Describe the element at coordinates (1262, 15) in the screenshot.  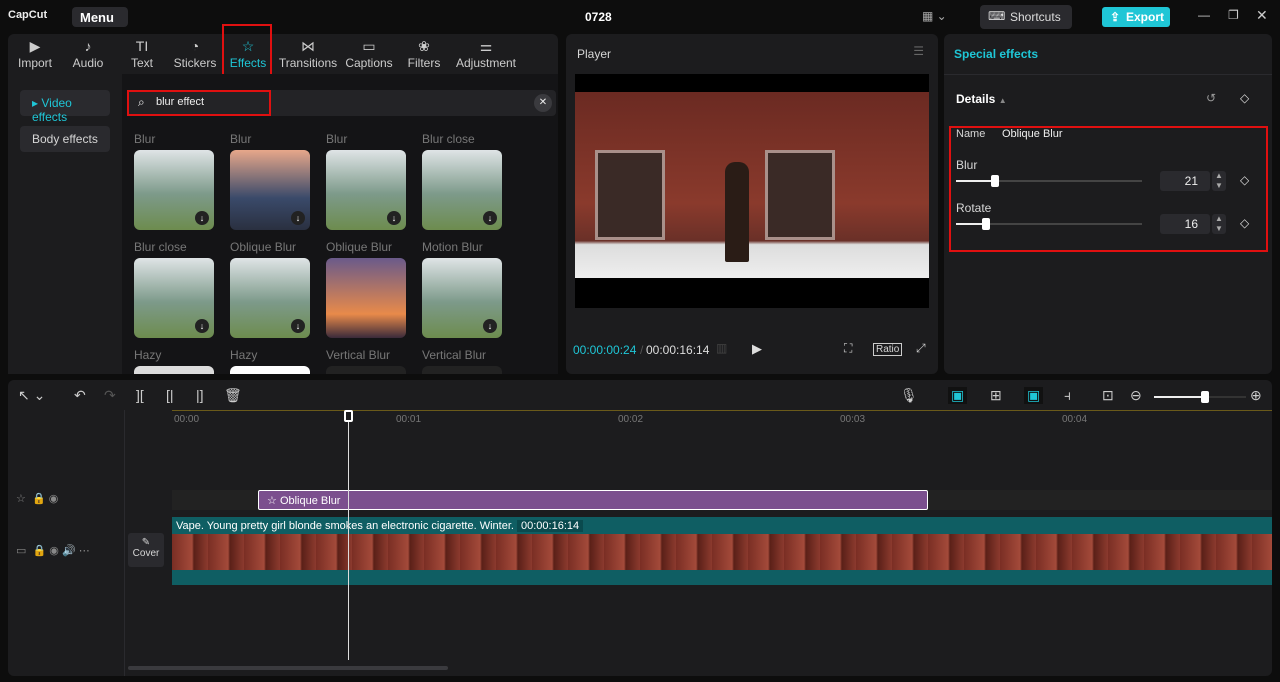
I see `close-button: ✕` at that location.